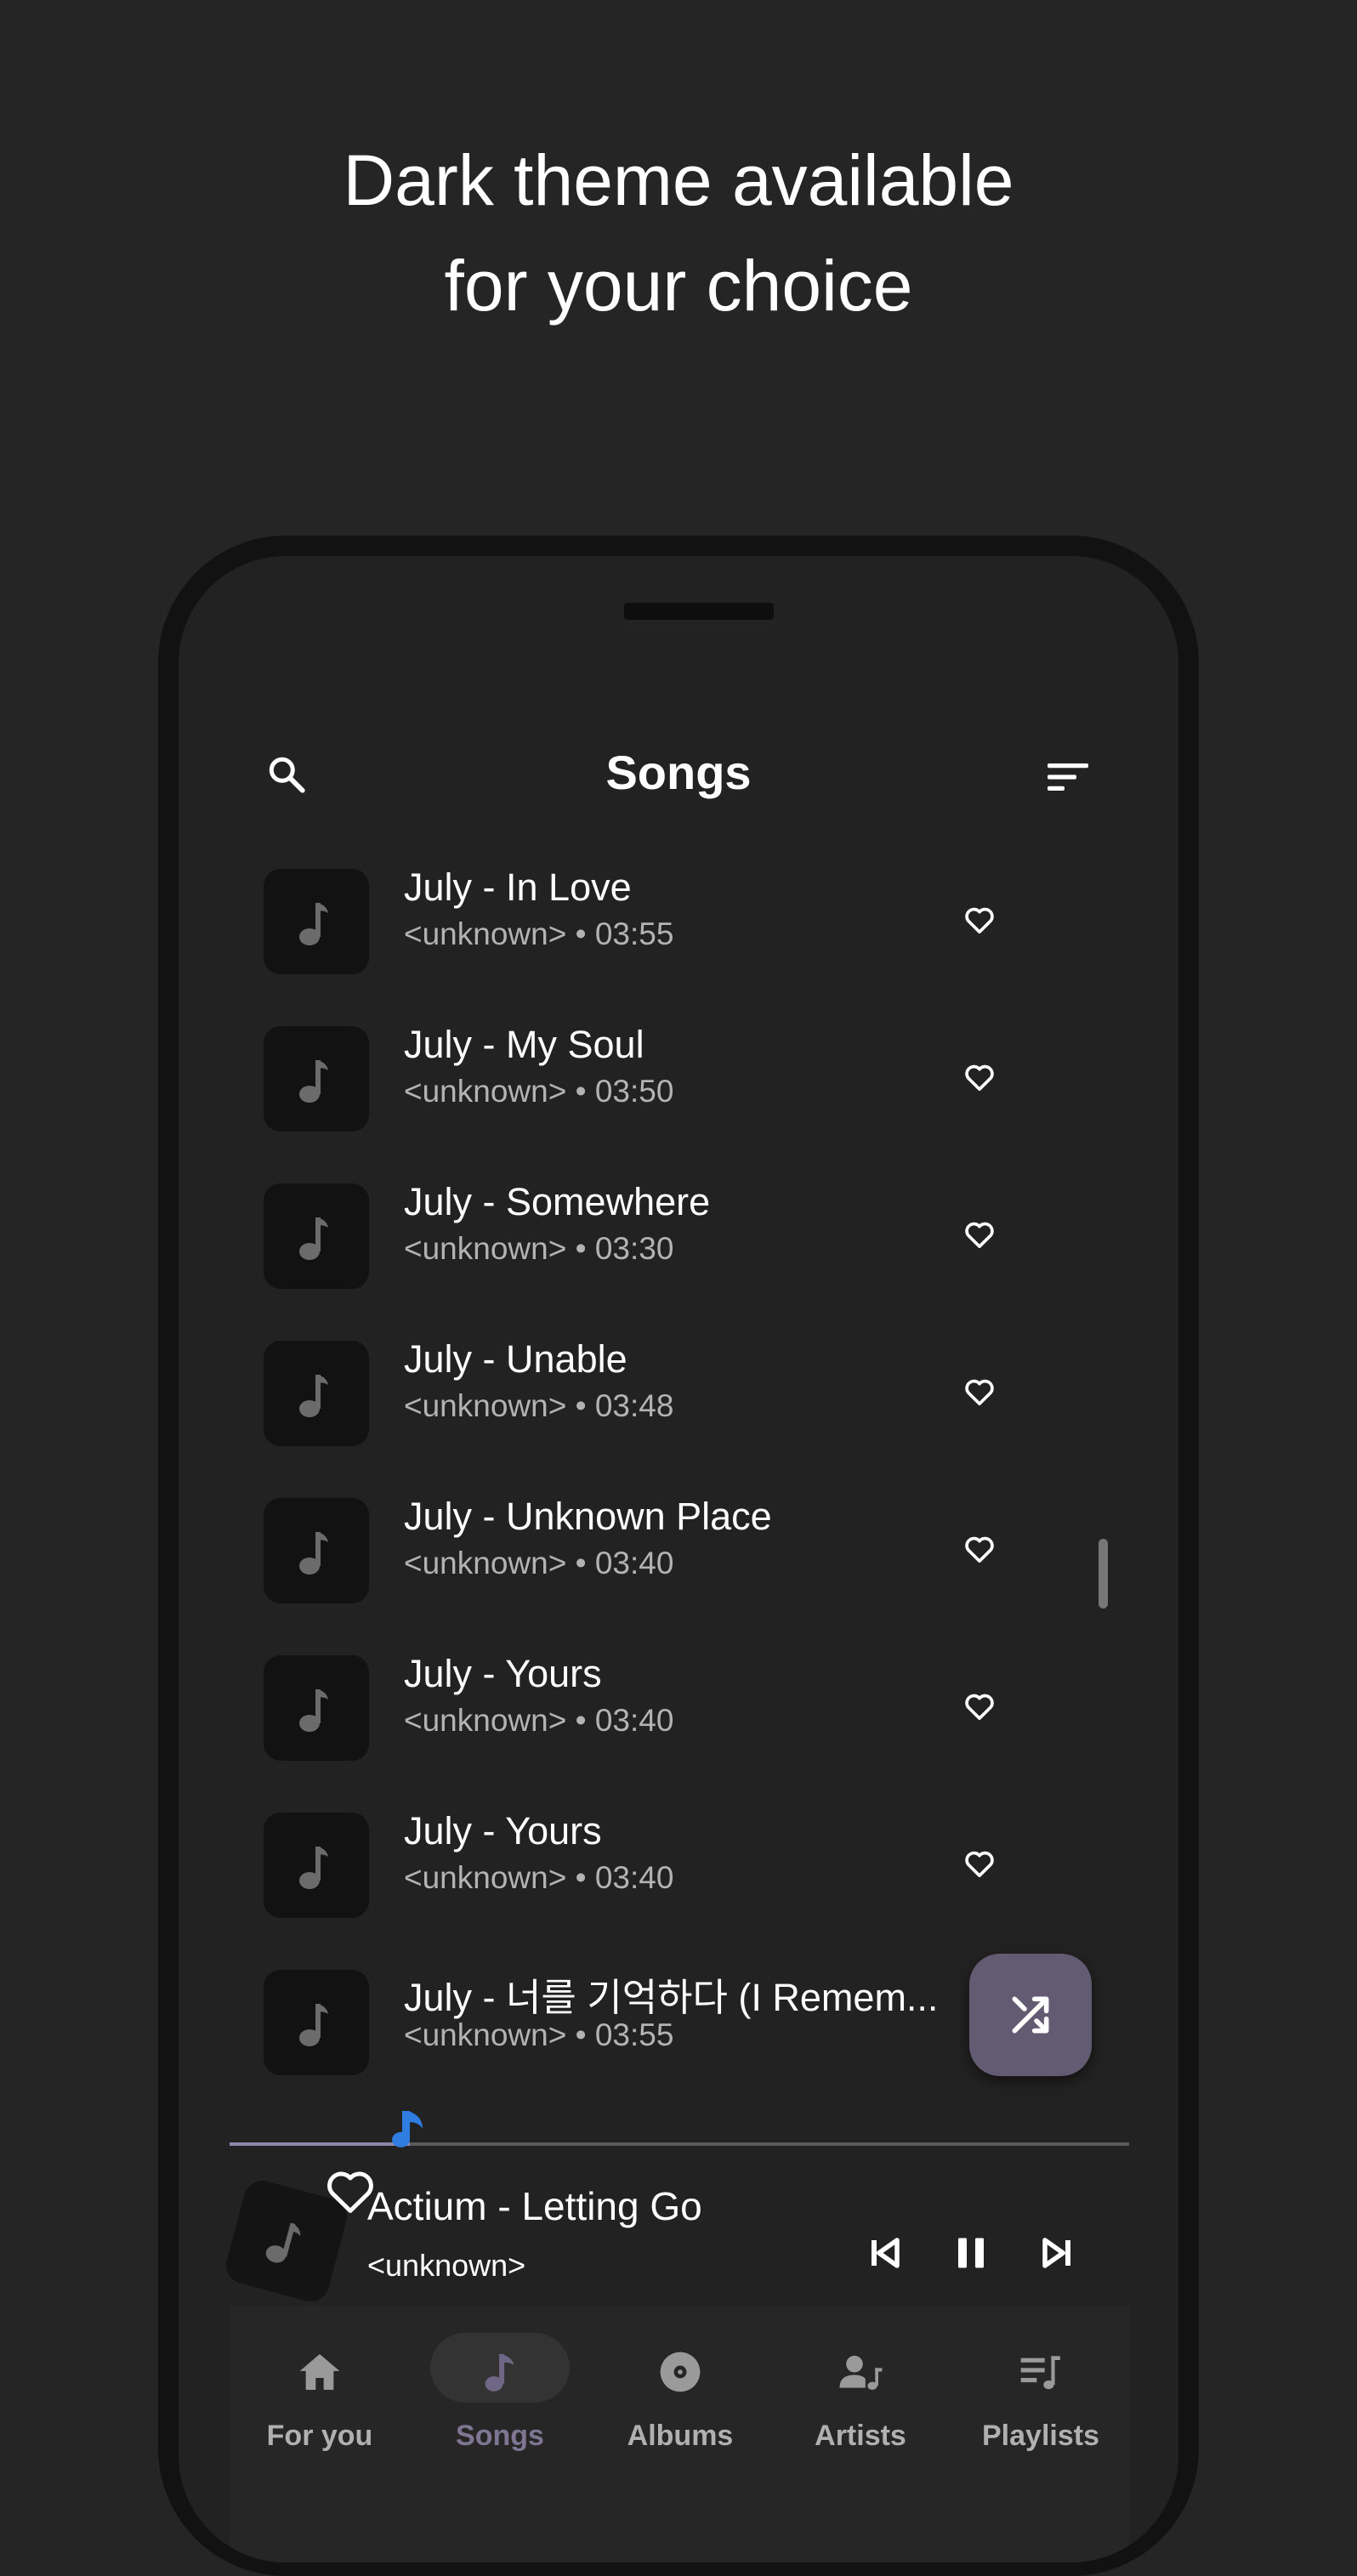 The height and width of the screenshot is (2576, 1357). What do you see at coordinates (1103, 1574) in the screenshot?
I see `scrollbar-thumb` at bounding box center [1103, 1574].